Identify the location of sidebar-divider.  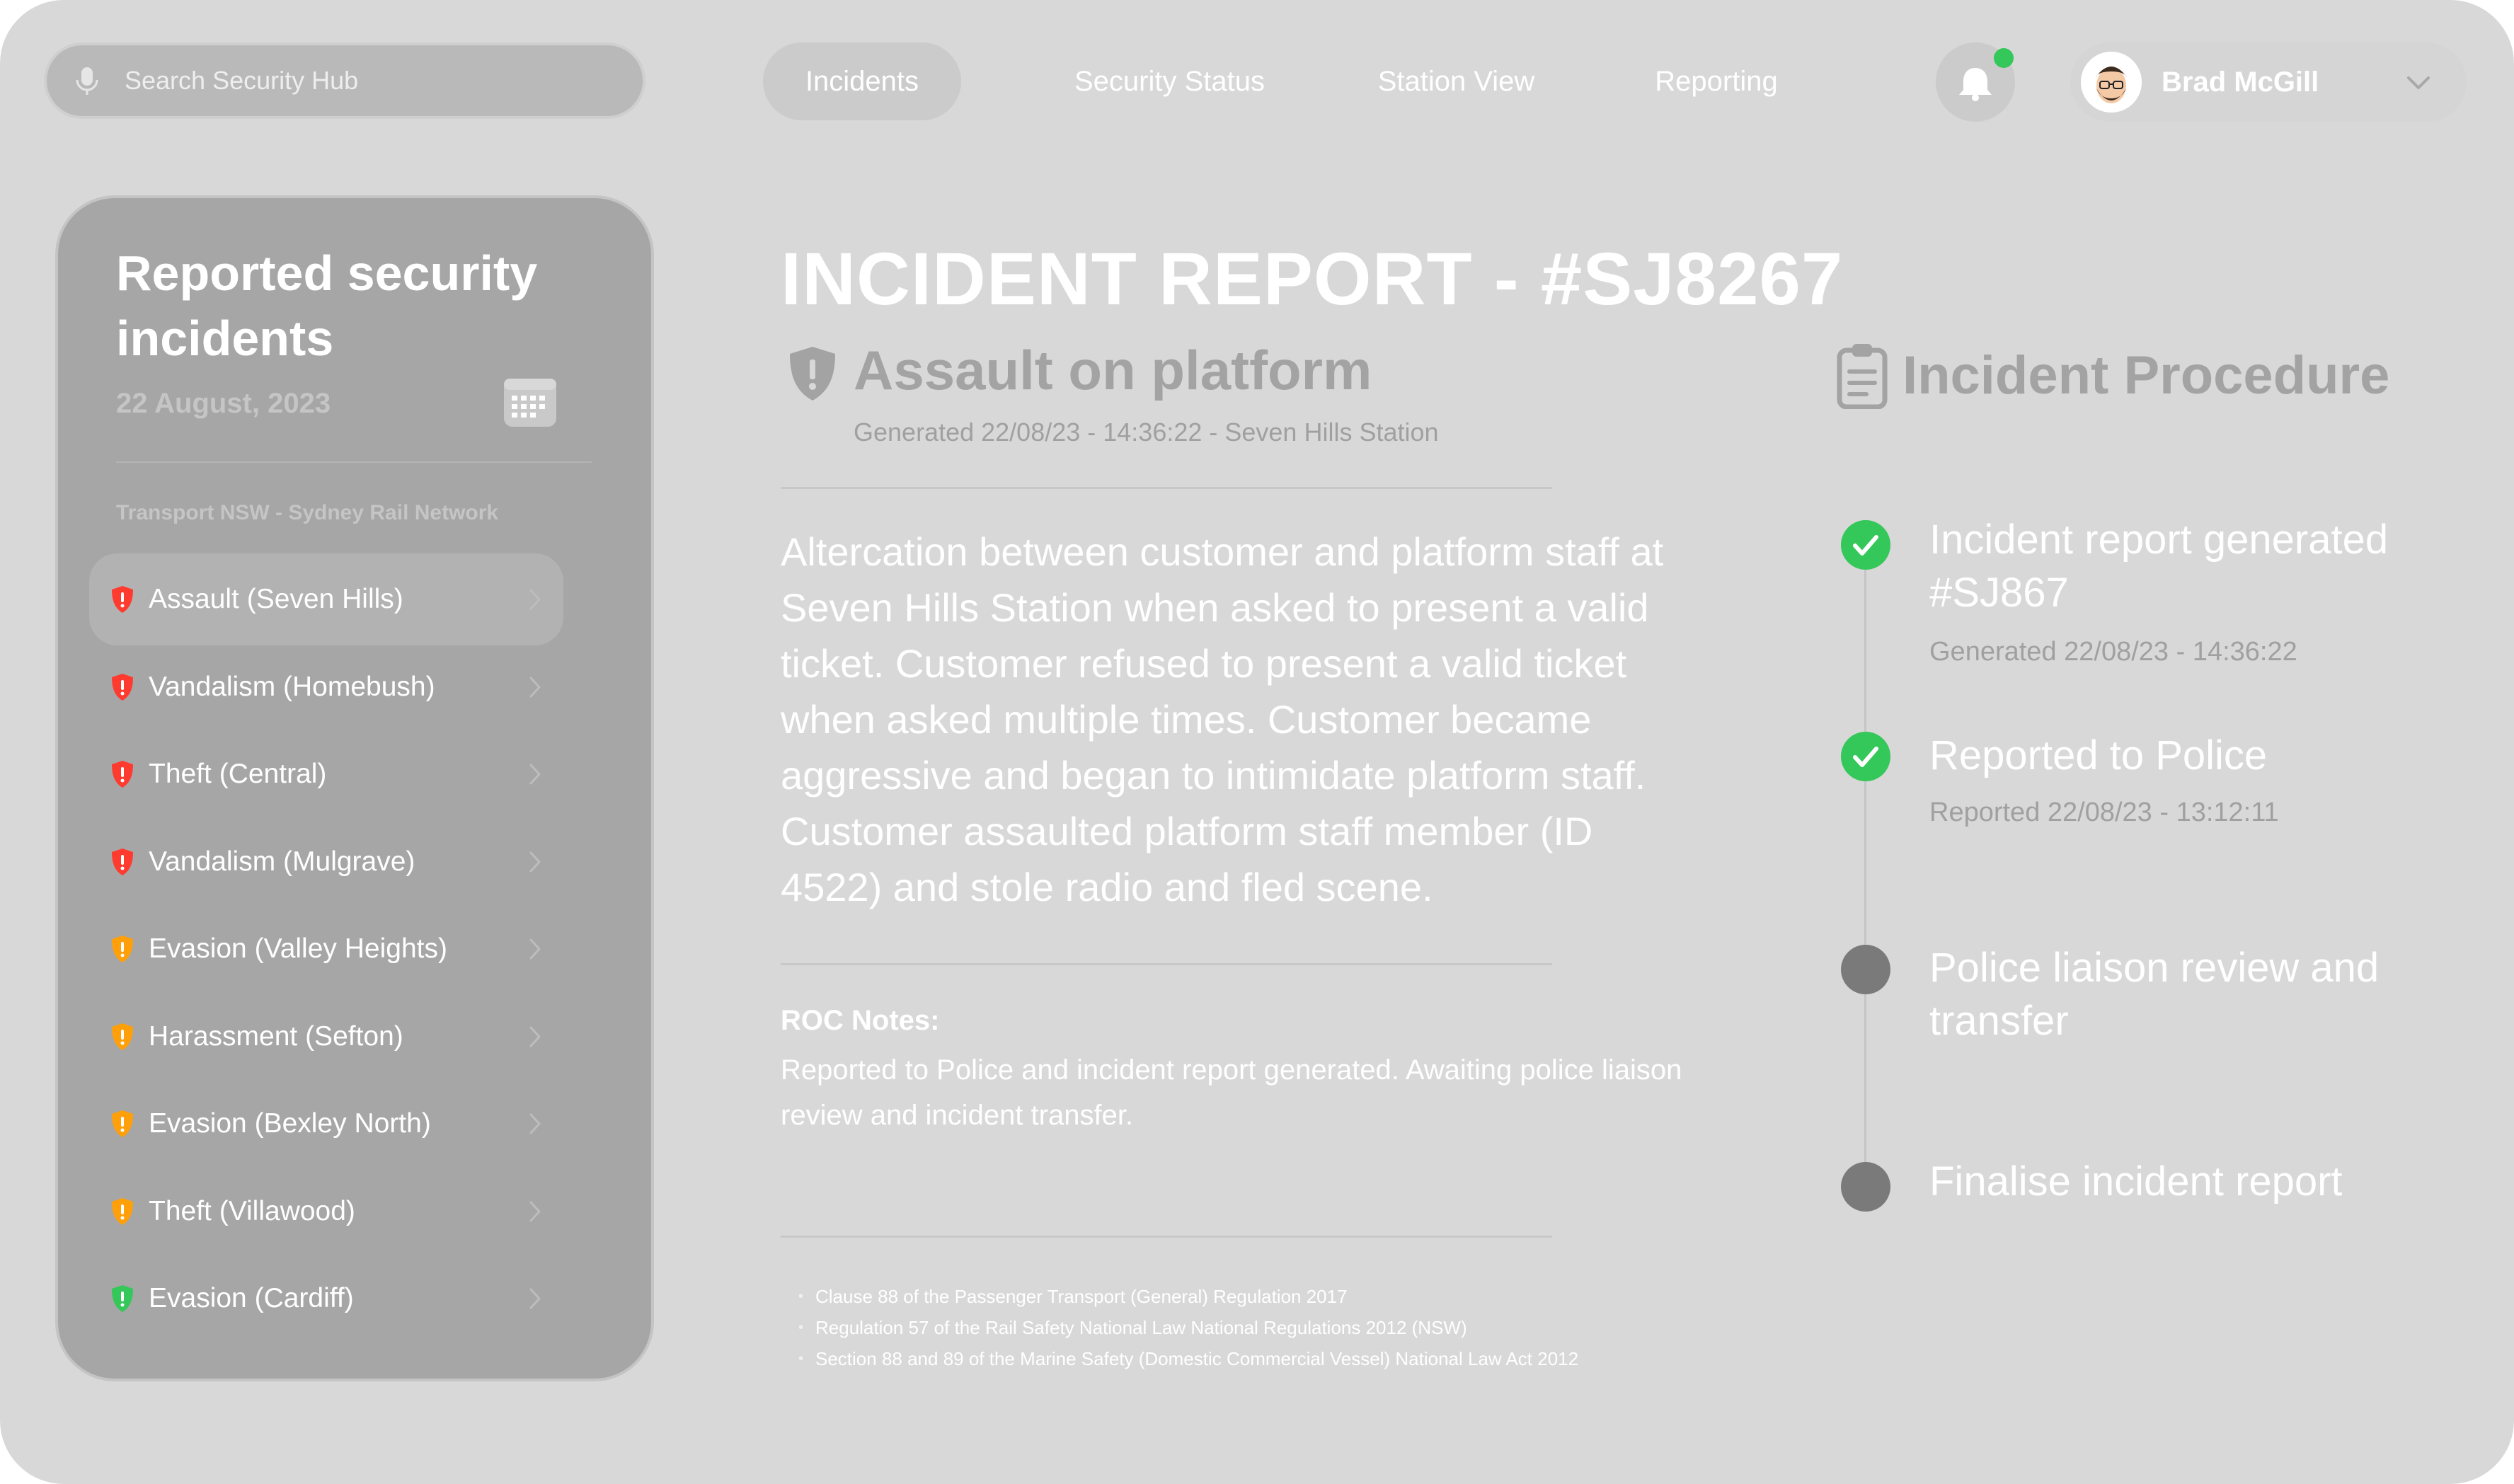
(354, 462).